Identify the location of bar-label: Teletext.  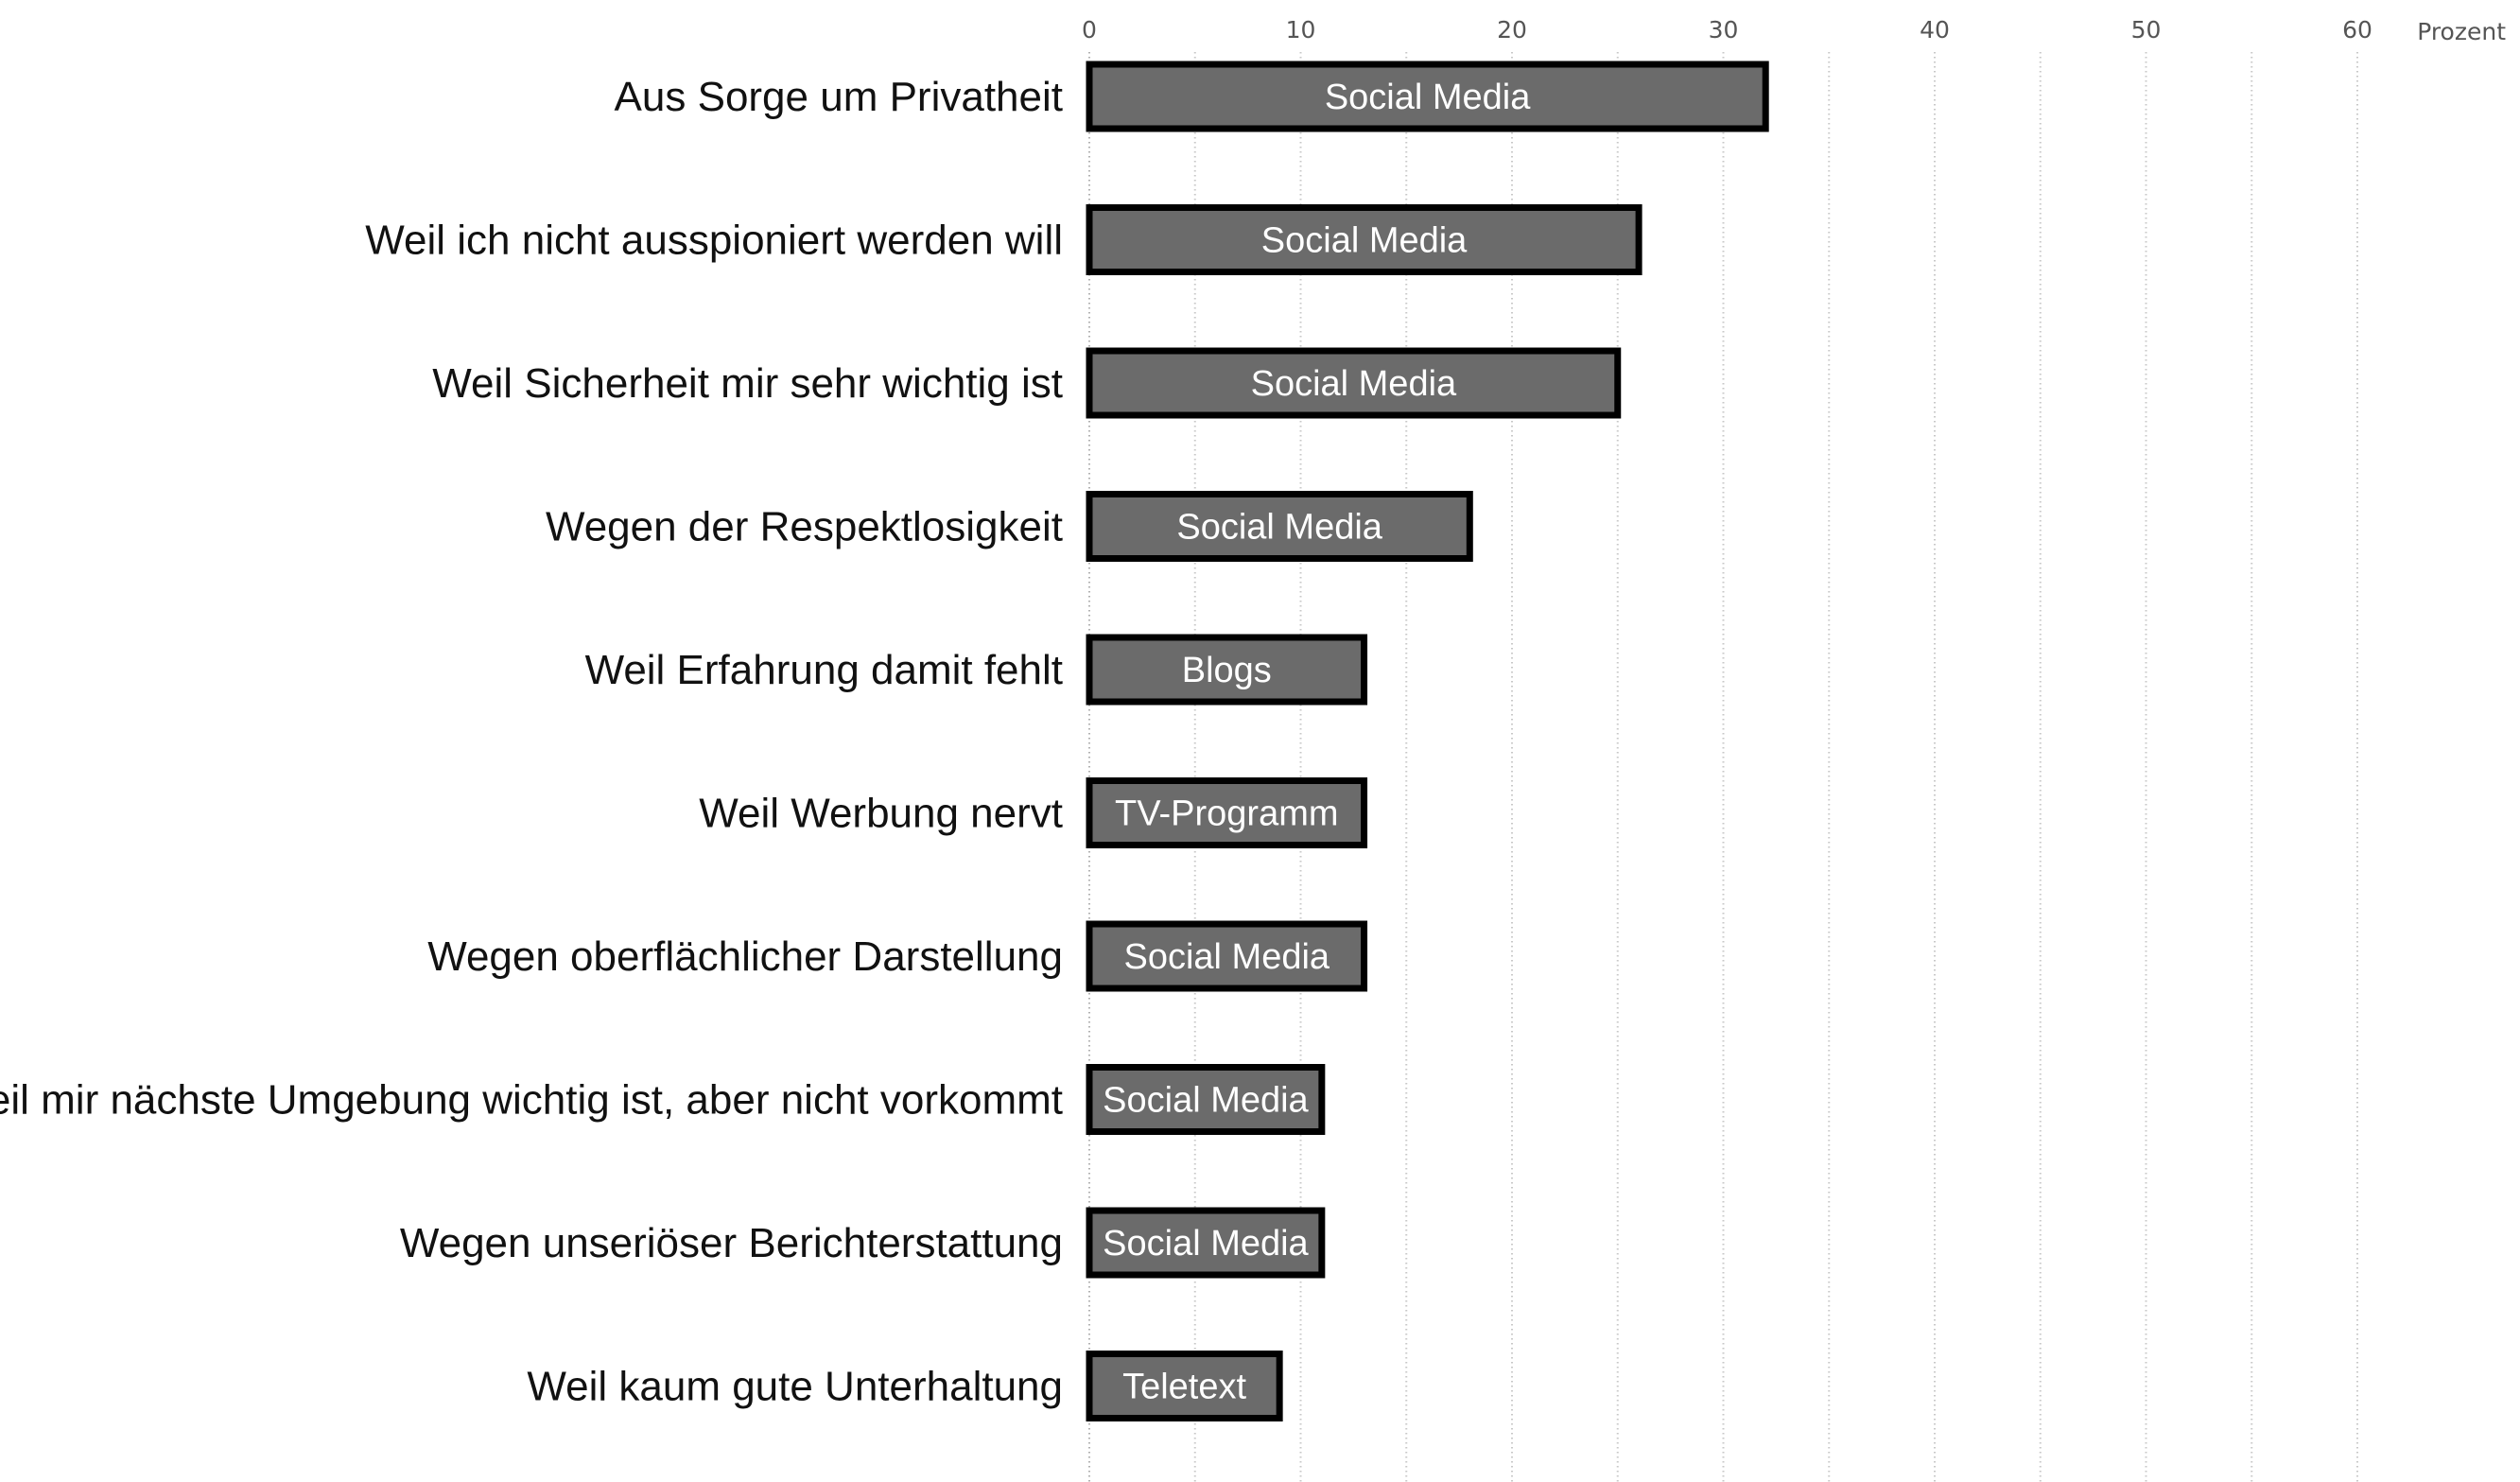
(1184, 1387).